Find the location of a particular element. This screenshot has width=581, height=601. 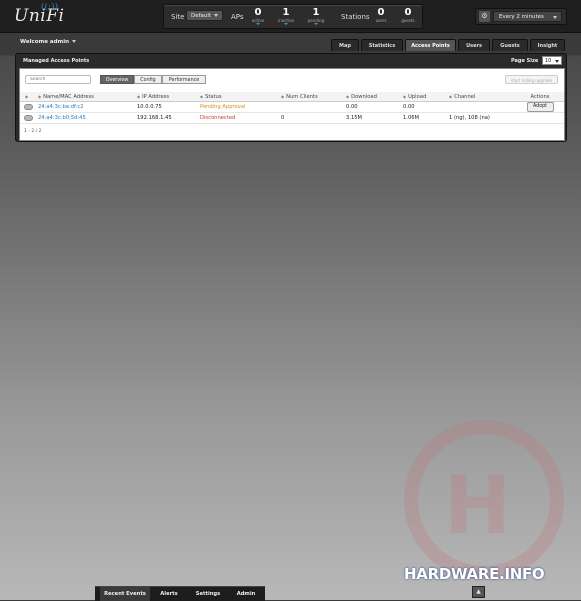

column-header-upload: ◆ Upload is located at coordinates (426, 97).